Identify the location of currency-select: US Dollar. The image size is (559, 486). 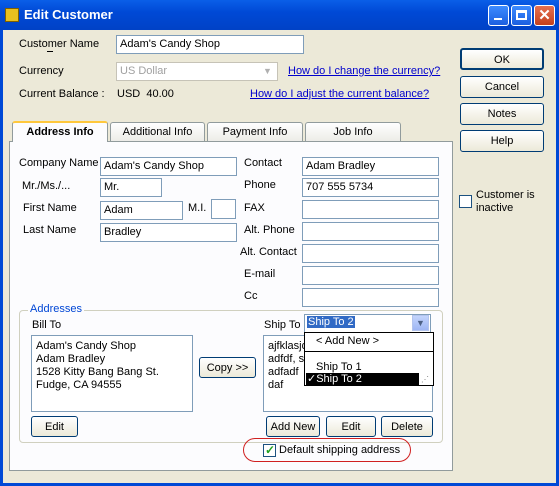
(197, 71).